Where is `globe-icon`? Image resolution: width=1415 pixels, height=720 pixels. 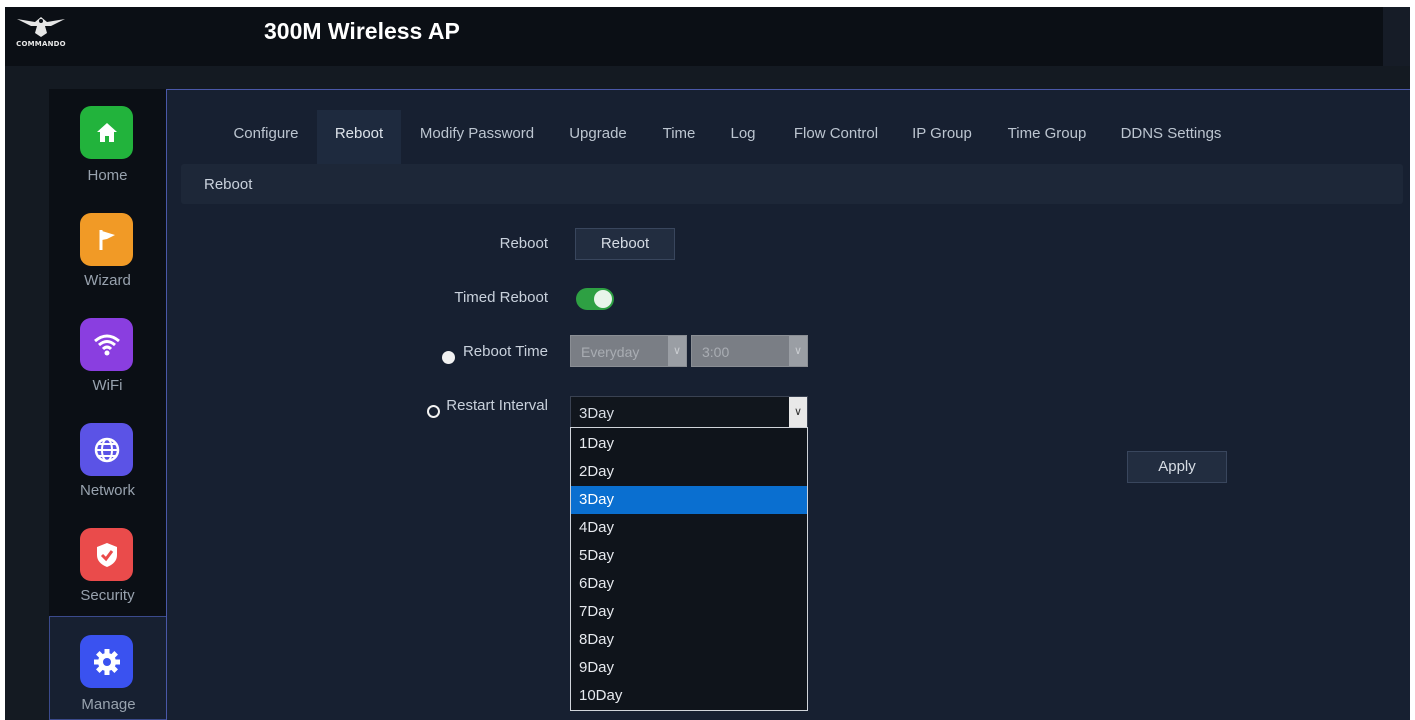 globe-icon is located at coordinates (106, 449).